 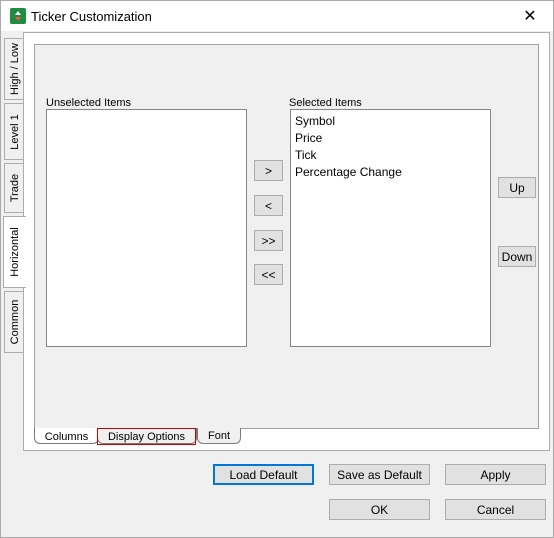 I want to click on title-bar: Ticker Customization ✕, so click(x=277, y=16).